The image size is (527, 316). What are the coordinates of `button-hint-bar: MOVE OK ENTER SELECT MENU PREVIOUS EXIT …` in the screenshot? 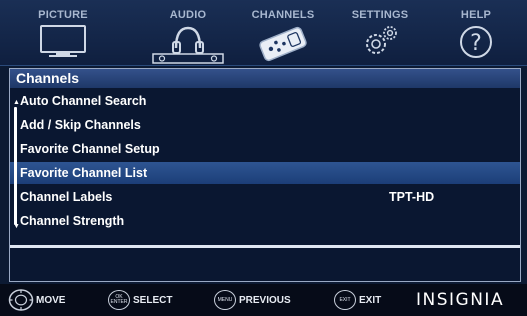 It's located at (263, 300).